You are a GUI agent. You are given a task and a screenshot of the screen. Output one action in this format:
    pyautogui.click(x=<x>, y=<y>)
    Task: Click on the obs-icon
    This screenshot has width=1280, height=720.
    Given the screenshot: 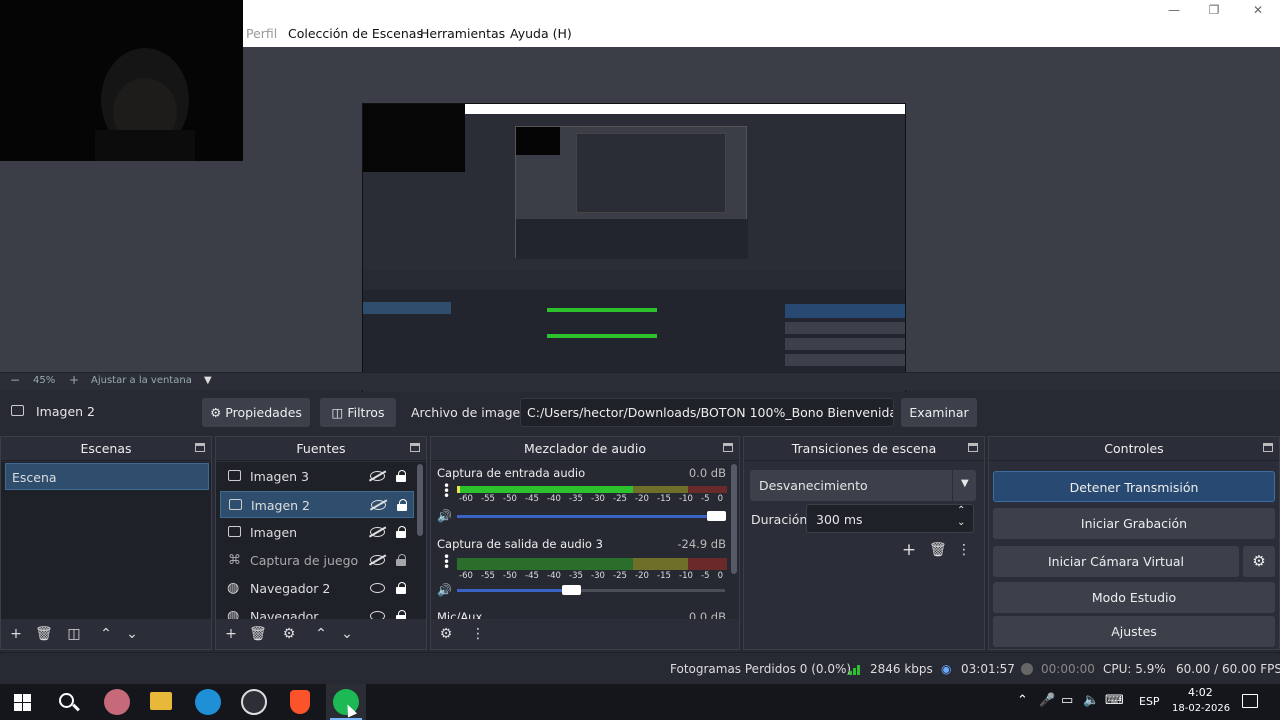 What is the action you would take?
    pyautogui.click(x=254, y=702)
    